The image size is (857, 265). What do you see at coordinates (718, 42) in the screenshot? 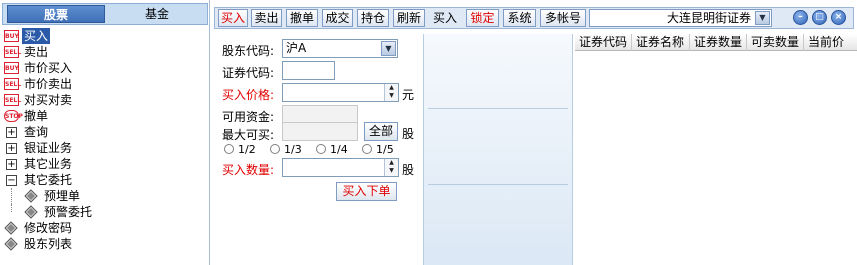
I see `column-header-quantity: 证券数量` at bounding box center [718, 42].